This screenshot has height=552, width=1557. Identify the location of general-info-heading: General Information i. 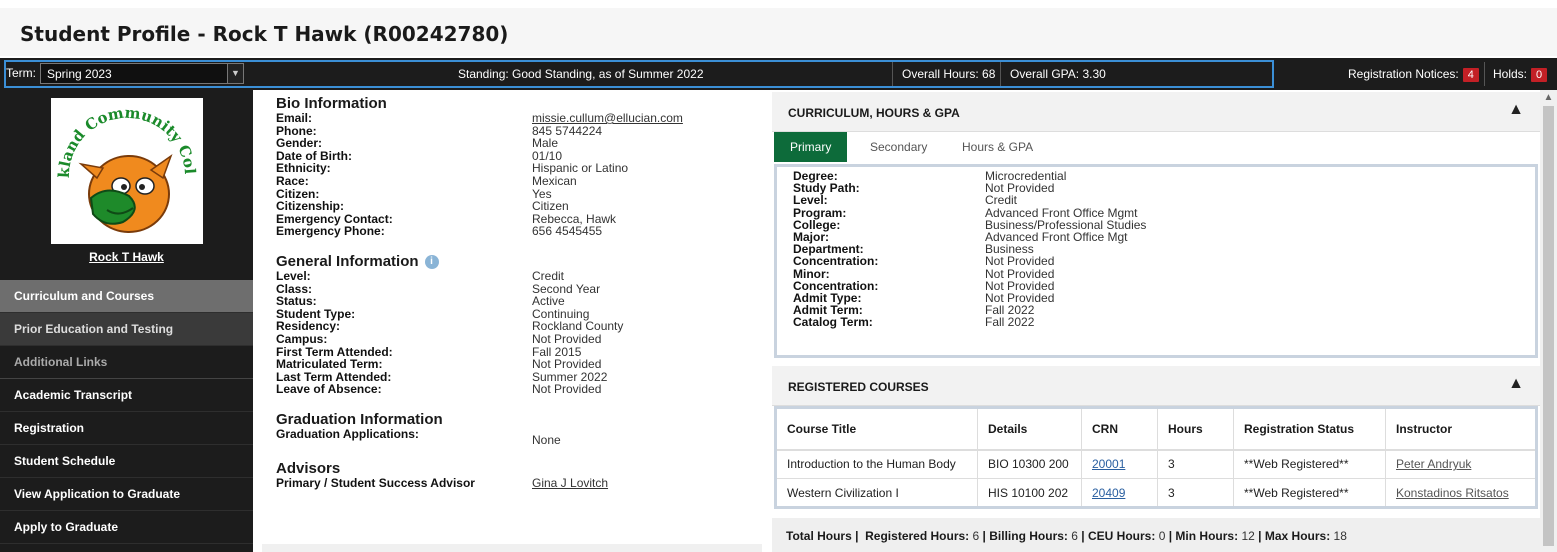
(516, 261).